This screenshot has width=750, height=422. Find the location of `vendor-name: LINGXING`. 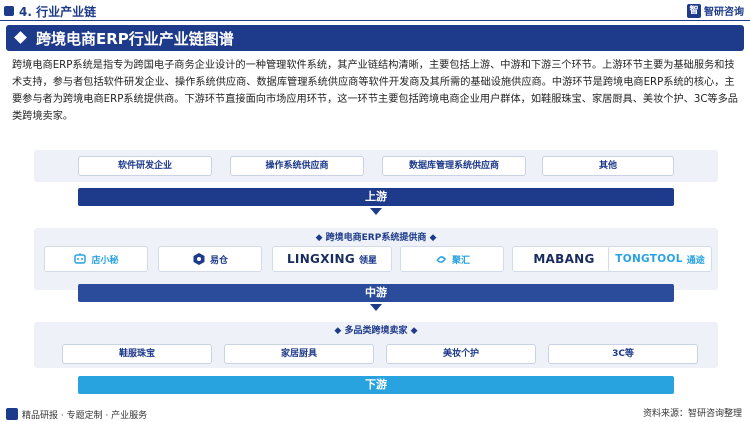

vendor-name: LINGXING is located at coordinates (320, 259).